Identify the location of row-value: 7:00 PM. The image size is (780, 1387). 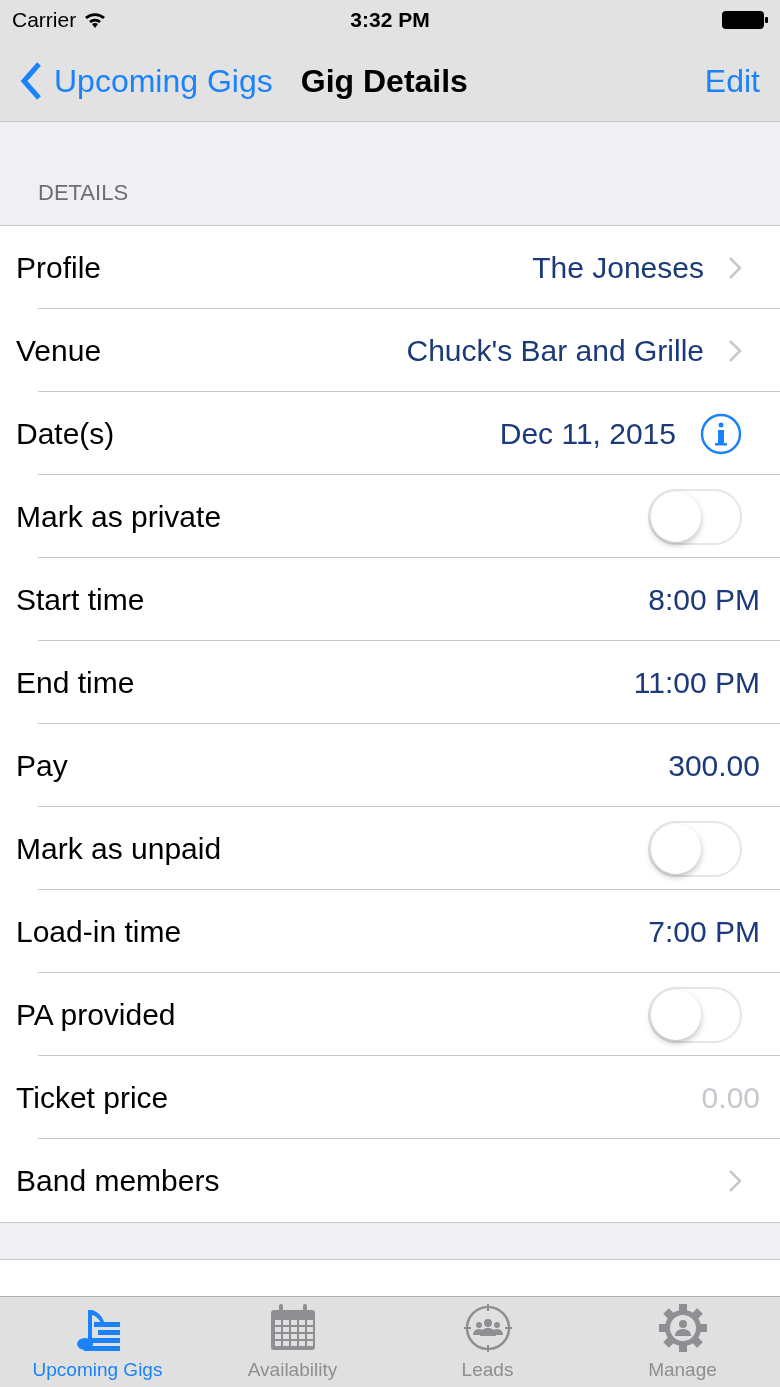
(704, 932).